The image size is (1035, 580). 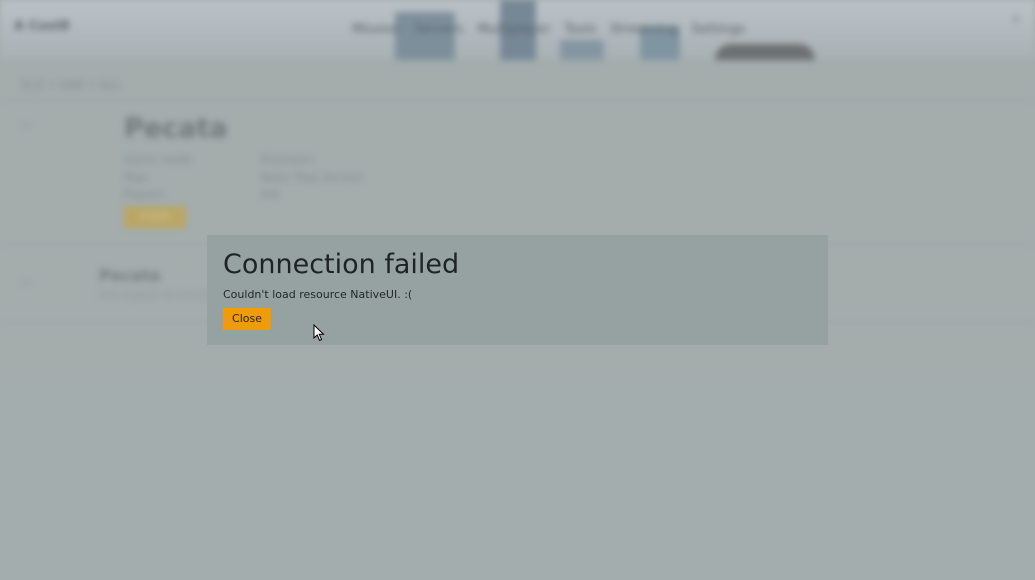 What do you see at coordinates (247, 319) in the screenshot?
I see `close-button: Close` at bounding box center [247, 319].